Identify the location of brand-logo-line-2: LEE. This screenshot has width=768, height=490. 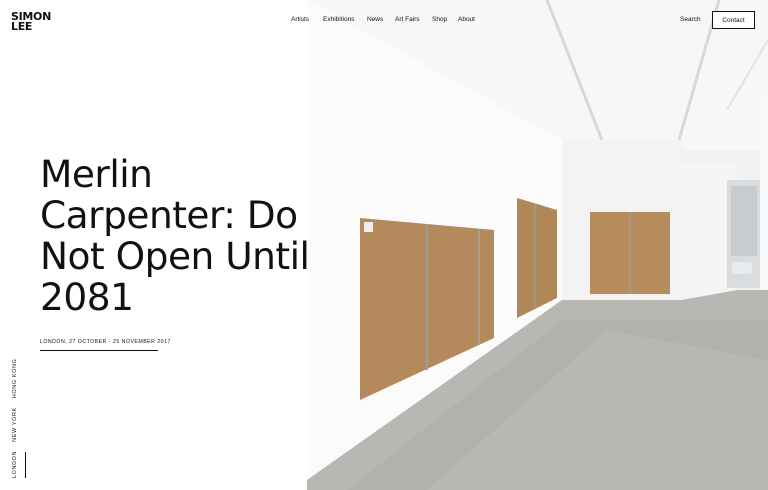
(22, 26).